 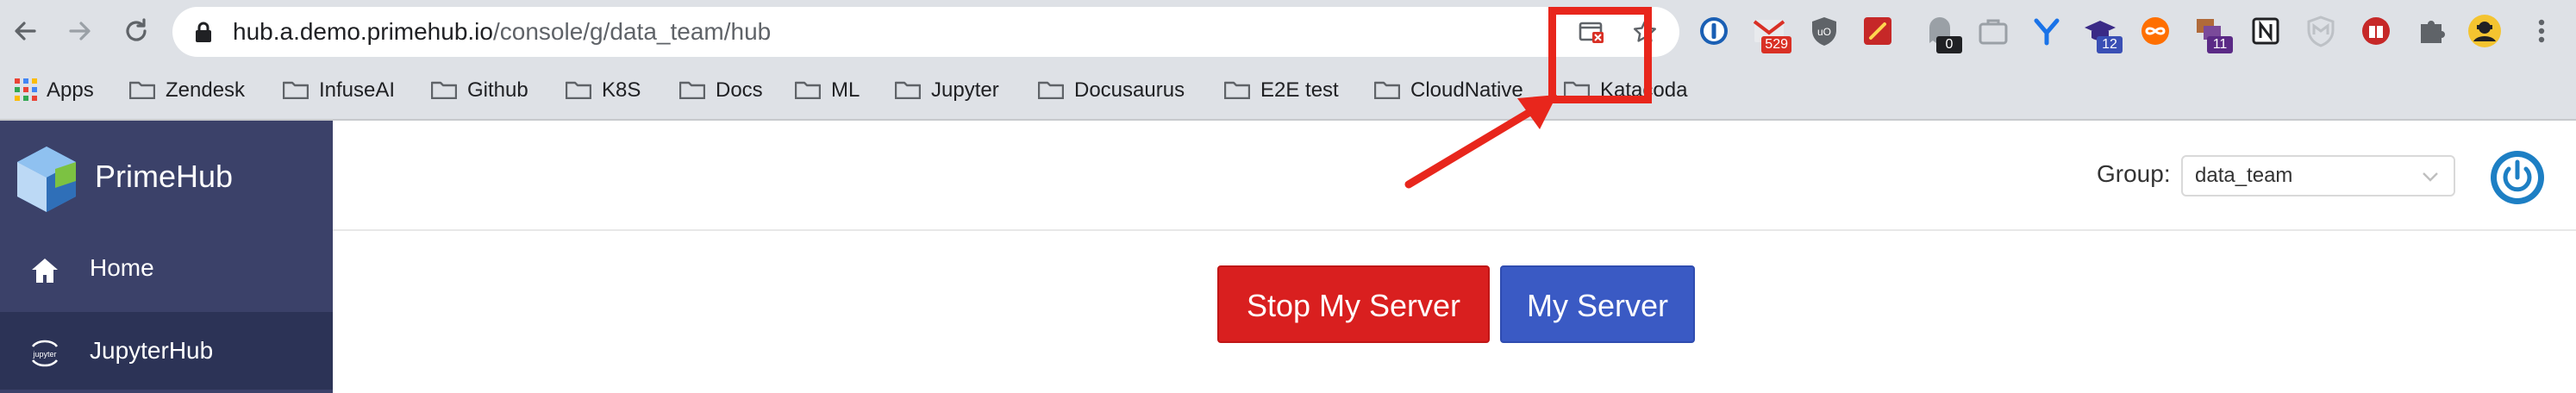 I want to click on bookmark-apps: Apps, so click(x=54, y=90).